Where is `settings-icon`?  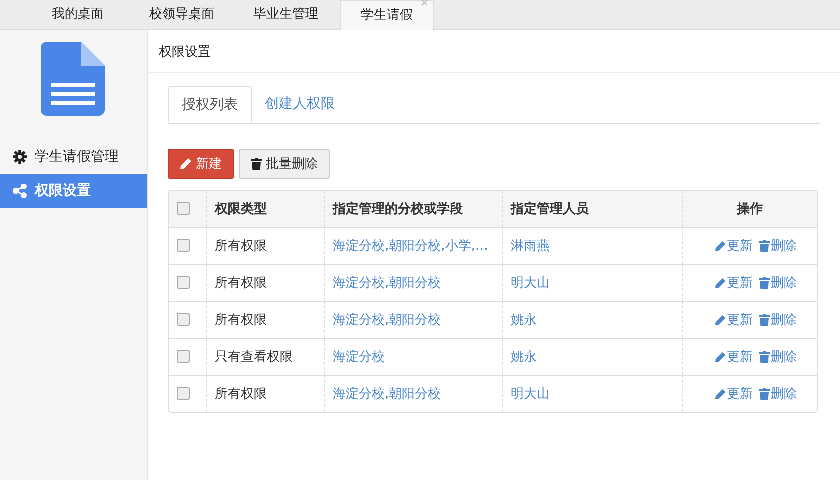
settings-icon is located at coordinates (20, 157).